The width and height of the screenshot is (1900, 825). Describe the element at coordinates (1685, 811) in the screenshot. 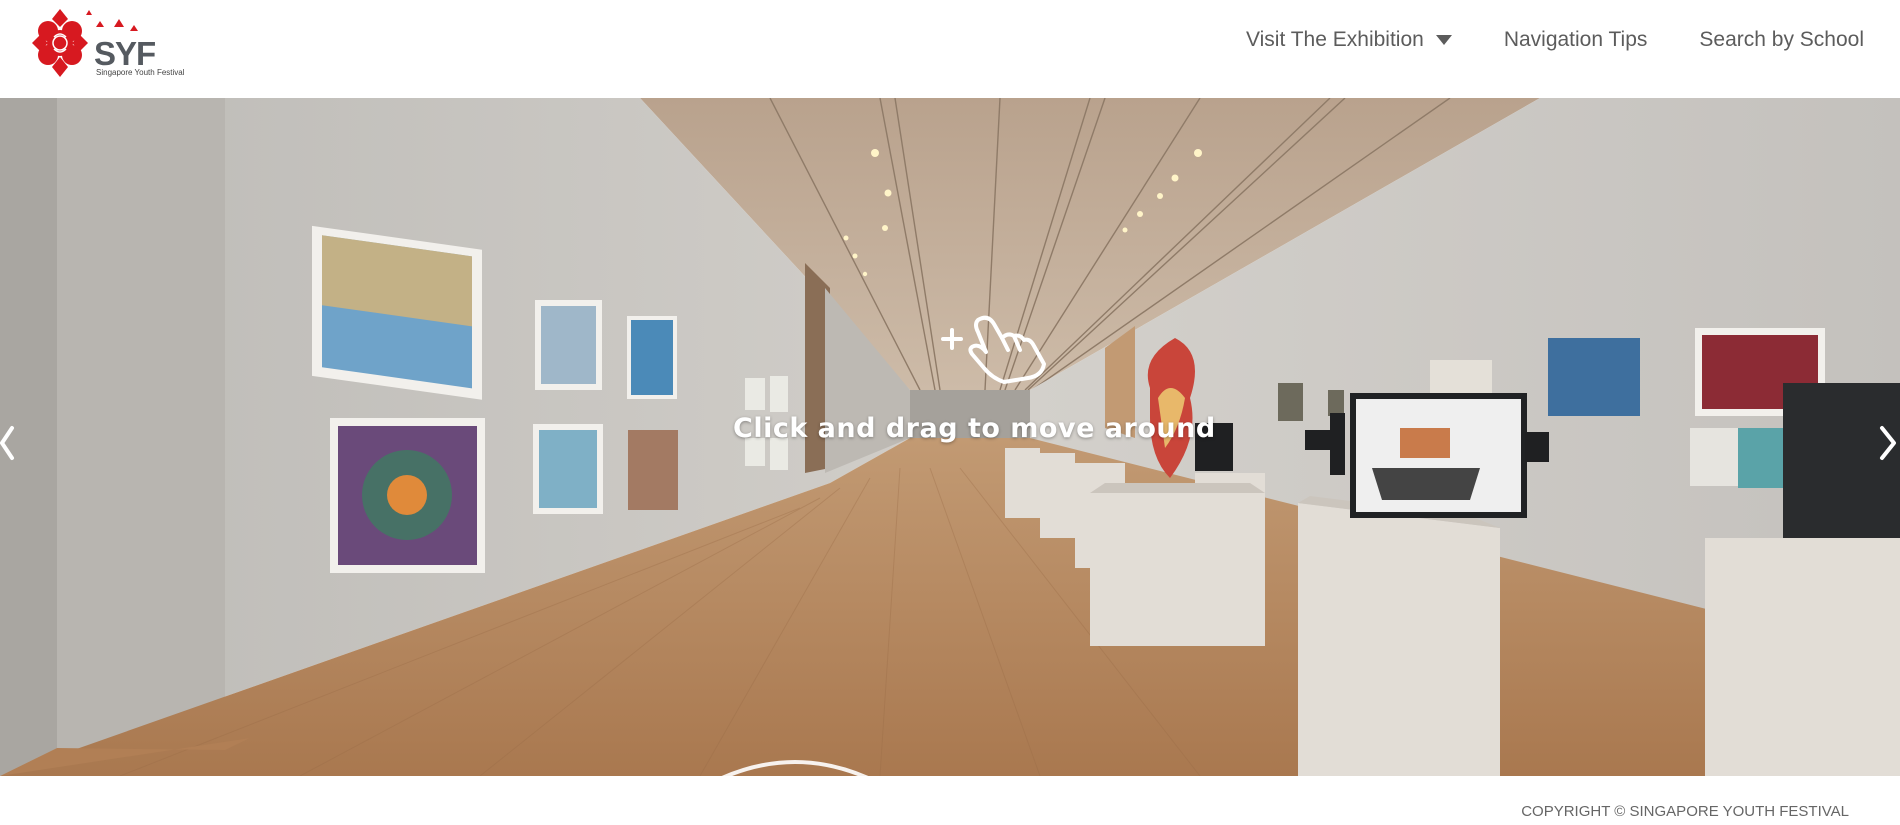

I see `copyright-text: COPYRIGHT © SINGAPORE YOUTH FESTIVAL` at that location.